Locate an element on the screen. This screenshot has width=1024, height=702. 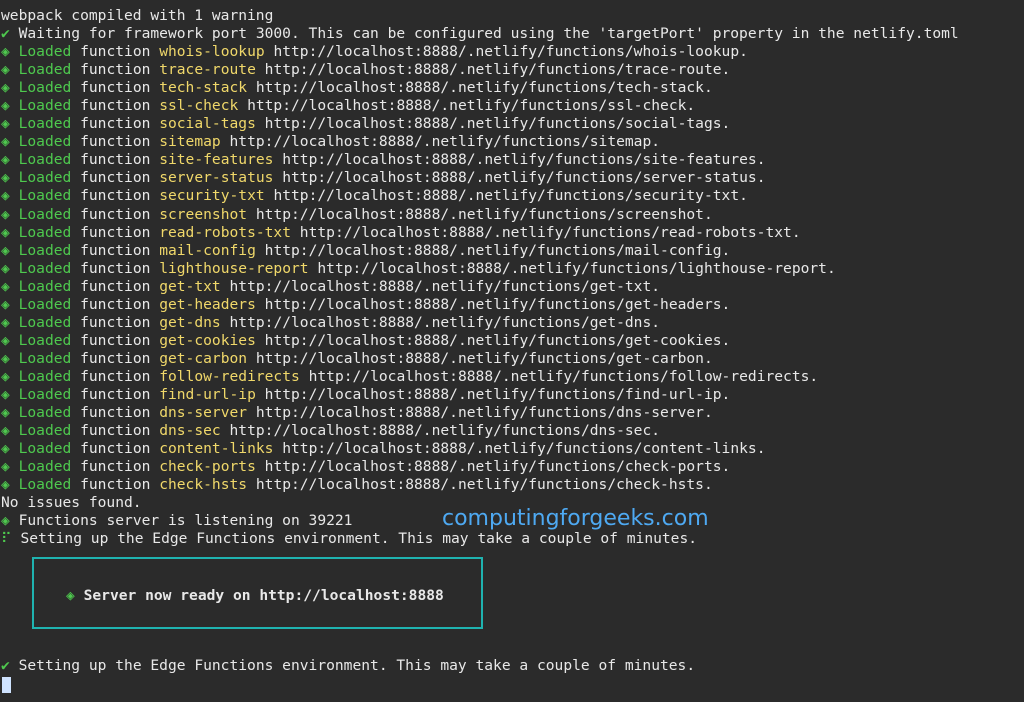
function-name: get-txt is located at coordinates (190, 286).